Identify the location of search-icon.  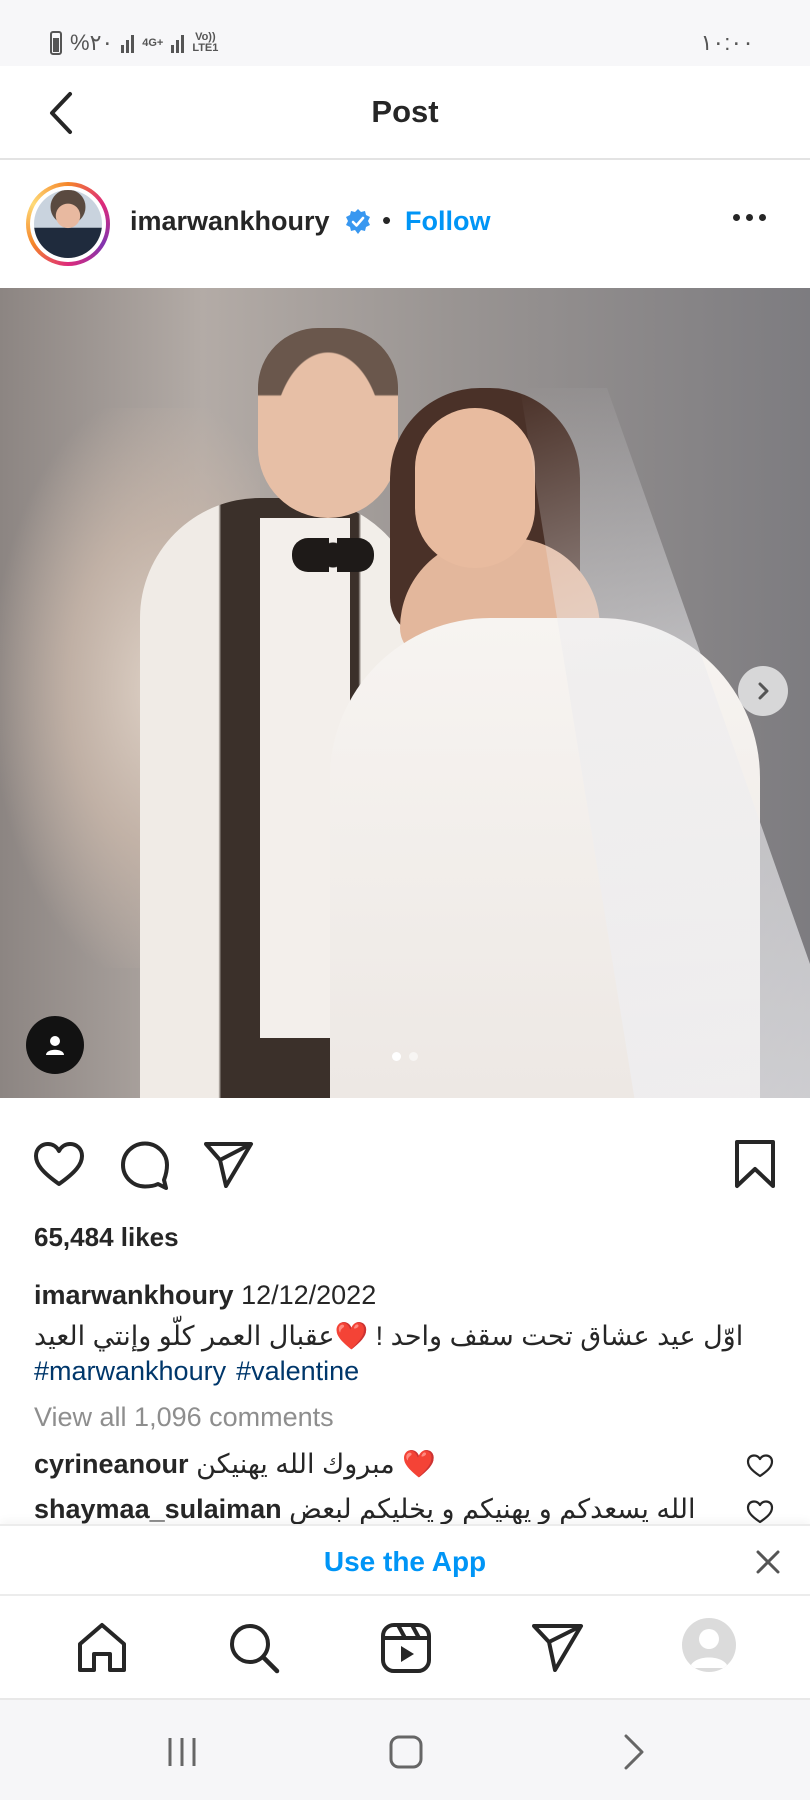
(255, 1649).